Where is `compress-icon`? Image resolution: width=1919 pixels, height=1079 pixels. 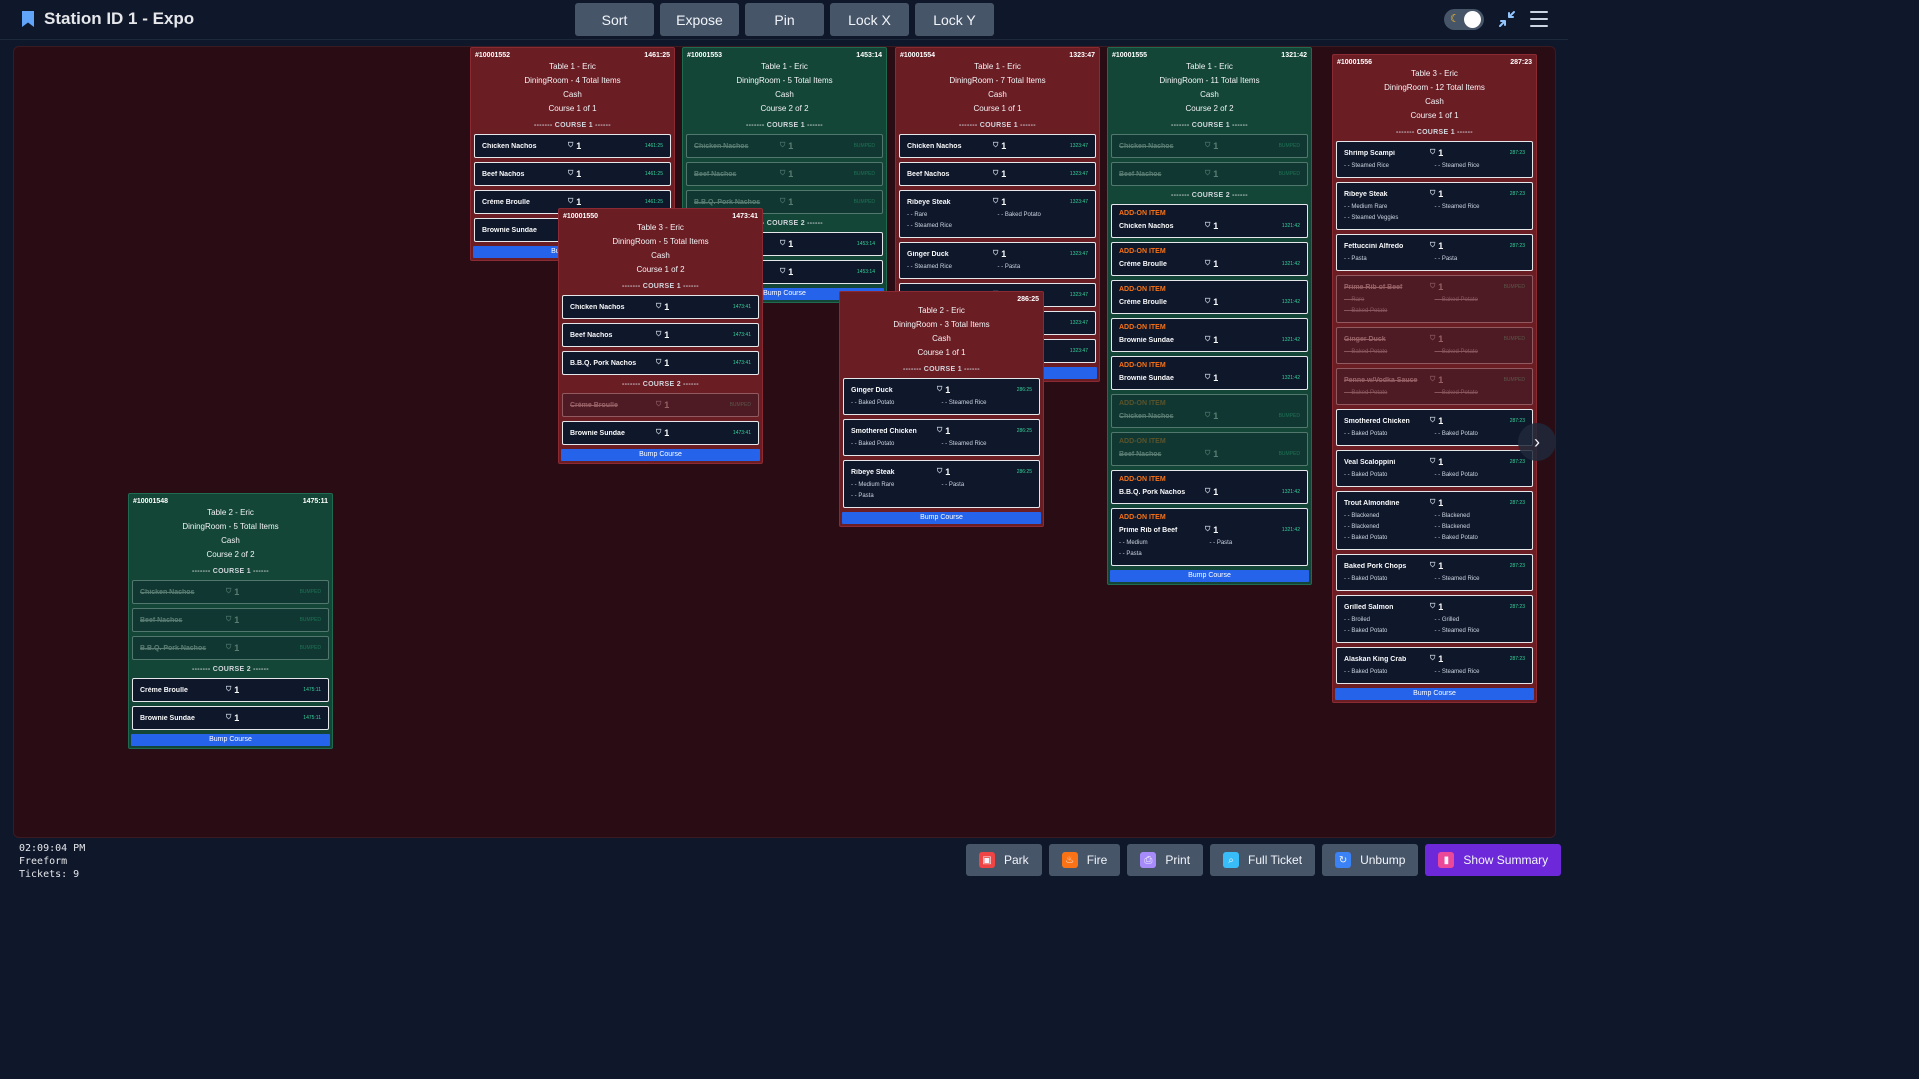 compress-icon is located at coordinates (1507, 19).